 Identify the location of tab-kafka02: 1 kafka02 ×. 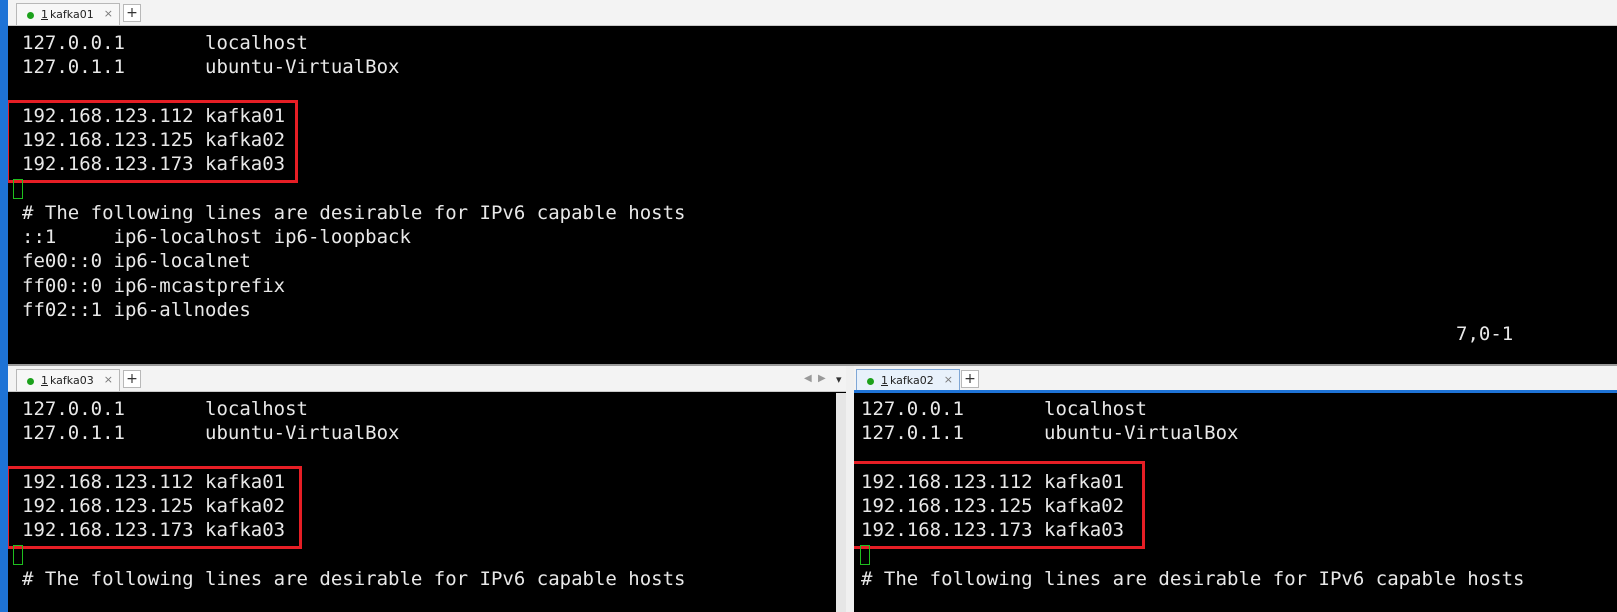
(908, 380).